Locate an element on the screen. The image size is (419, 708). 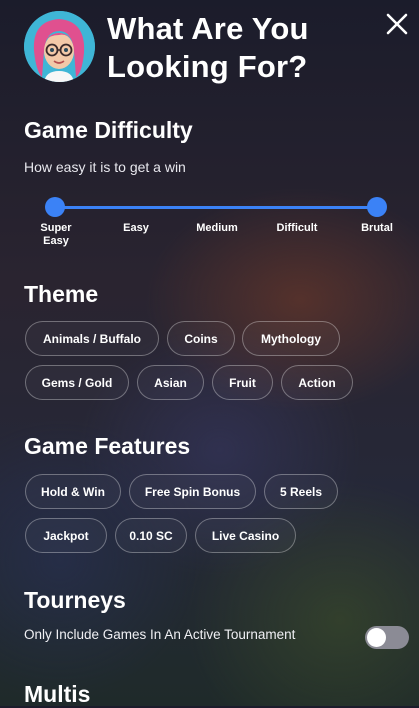
theme-chip-asian: Asian is located at coordinates (170, 382).